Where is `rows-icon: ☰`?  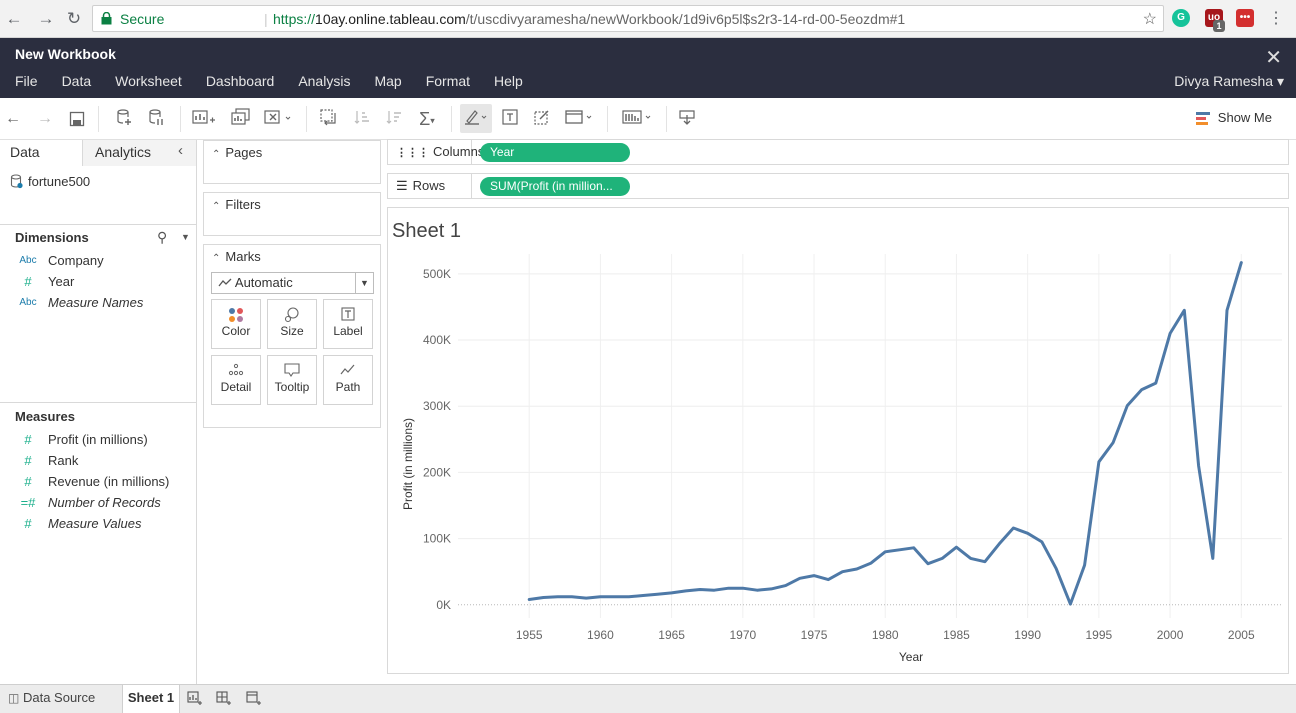
rows-icon: ☰ is located at coordinates (402, 185).